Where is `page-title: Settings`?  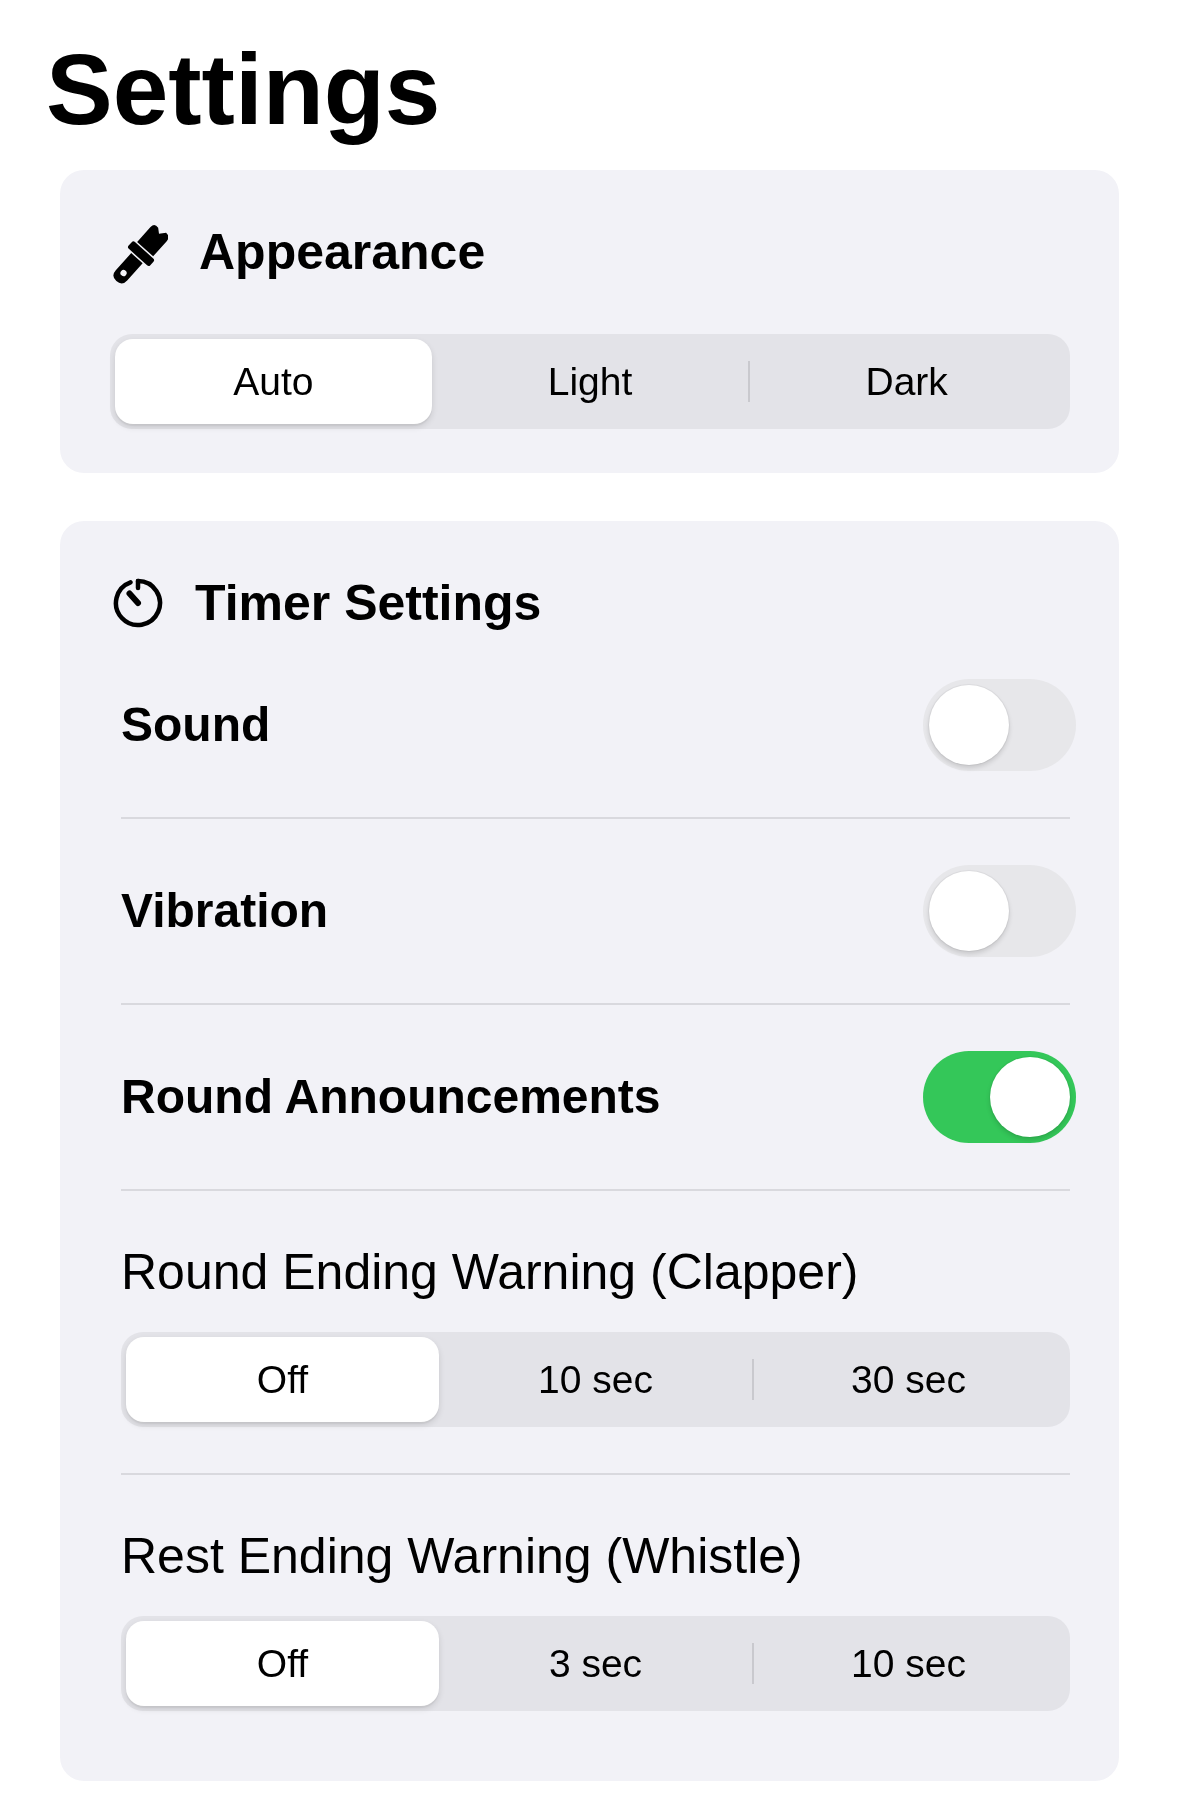
page-title: Settings is located at coordinates (243, 89).